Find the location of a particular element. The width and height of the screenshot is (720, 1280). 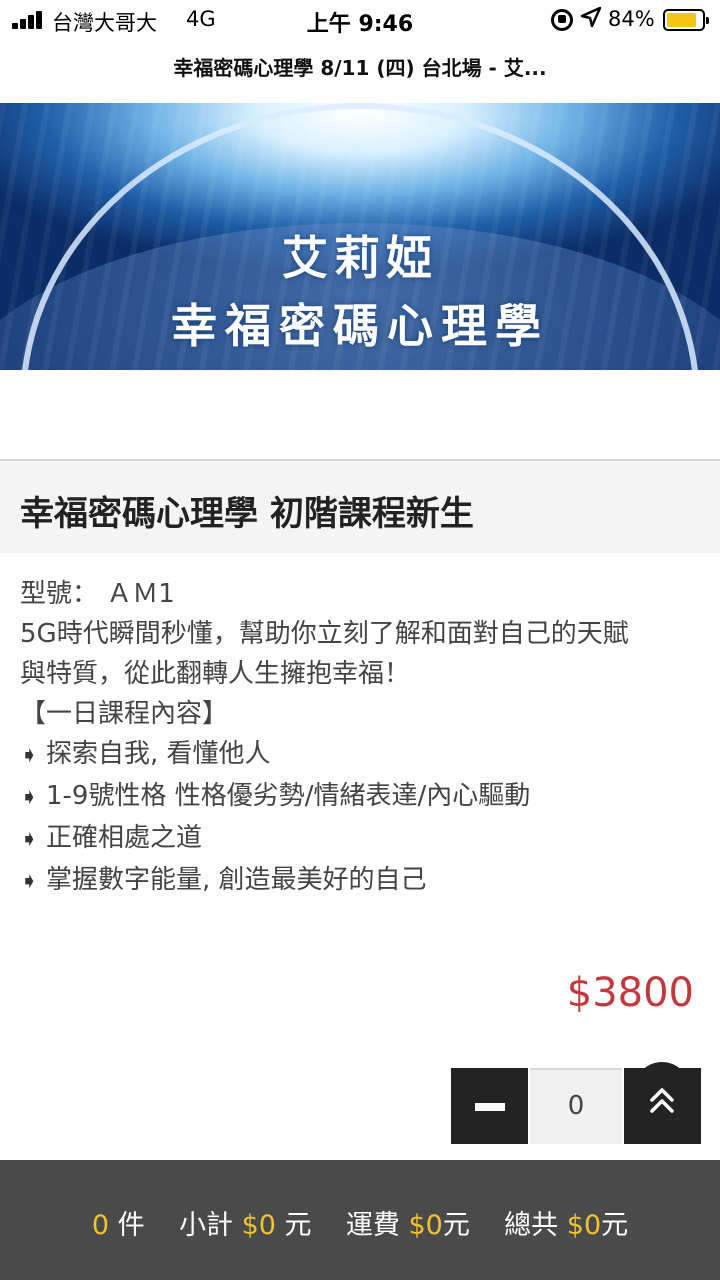

product-price: $3800 is located at coordinates (630, 993).